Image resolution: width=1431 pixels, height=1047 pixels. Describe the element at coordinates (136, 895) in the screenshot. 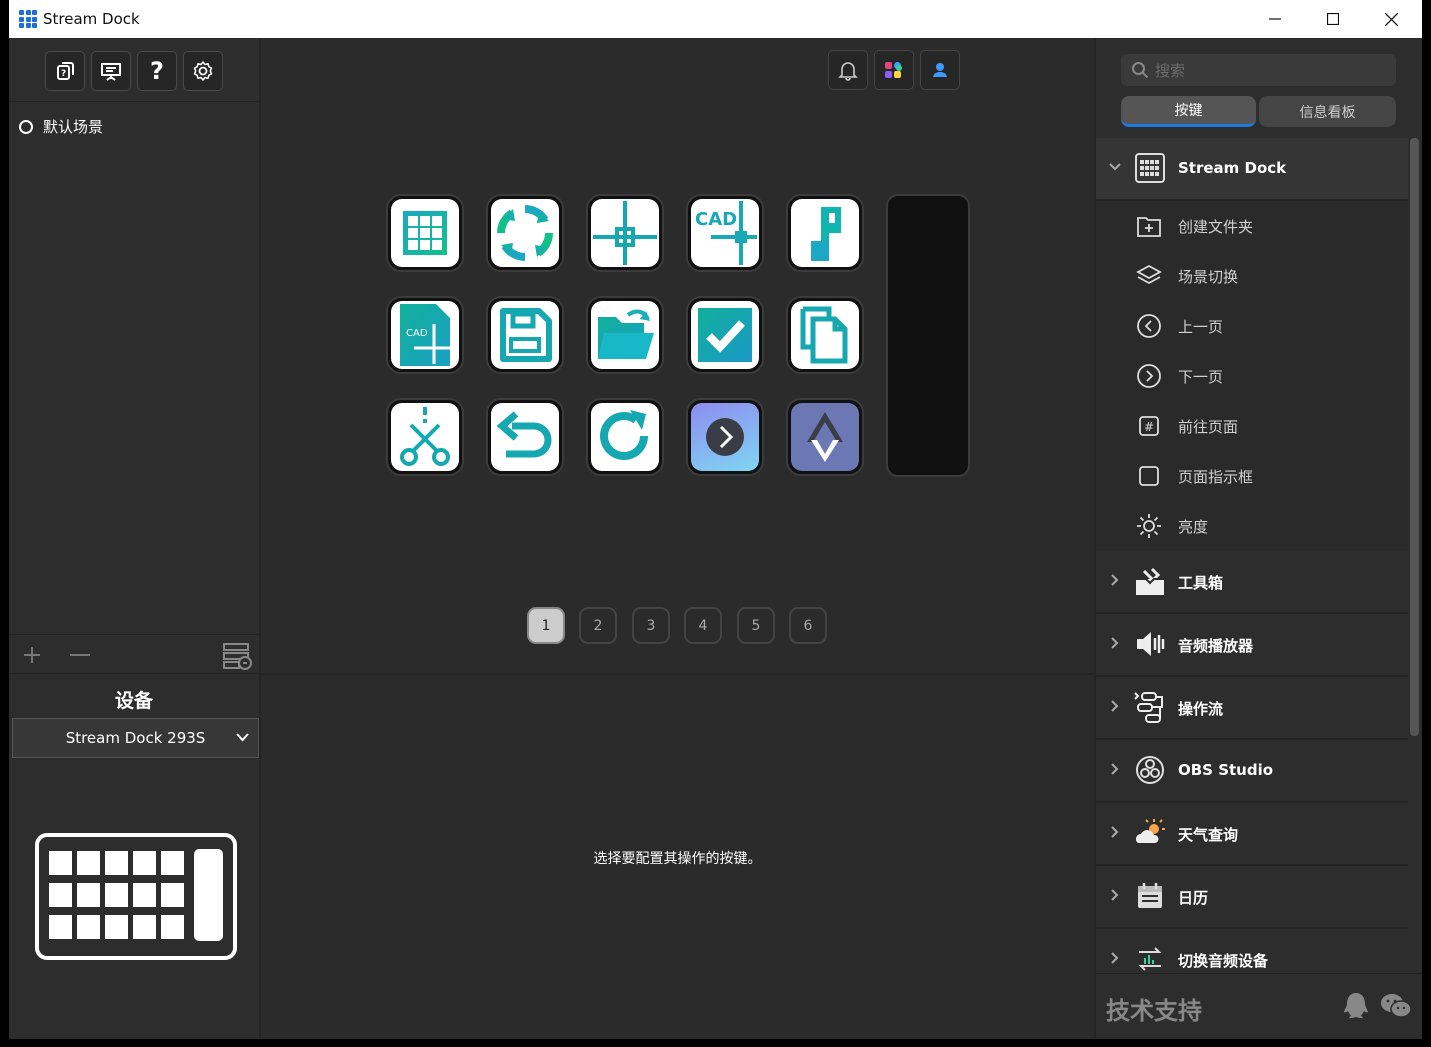

I see `device-keypad-icon` at that location.